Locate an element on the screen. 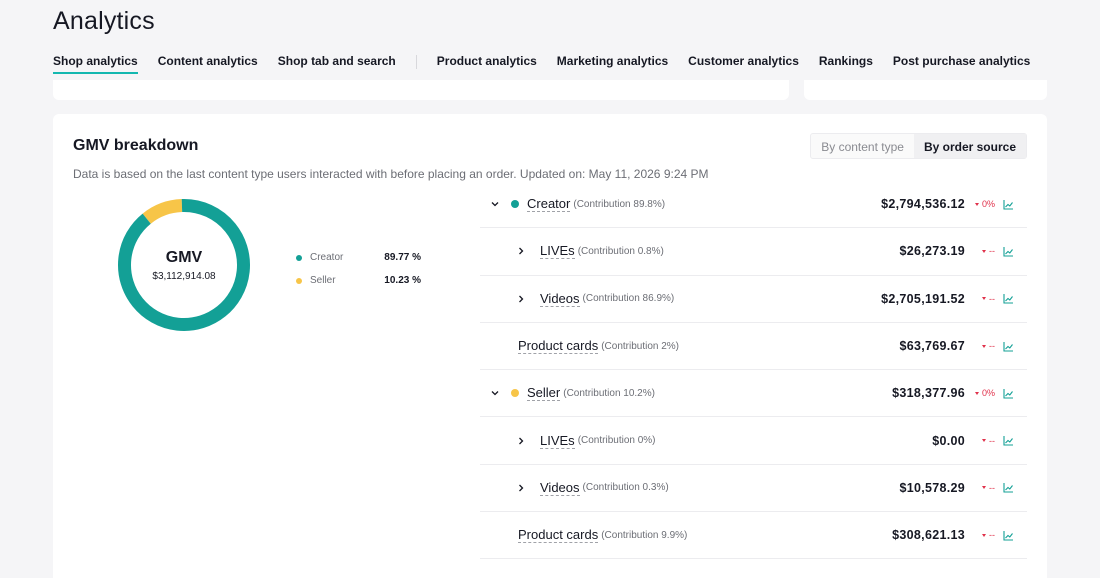 Image resolution: width=1100 pixels, height=578 pixels. row-name: Seller is located at coordinates (544, 393).